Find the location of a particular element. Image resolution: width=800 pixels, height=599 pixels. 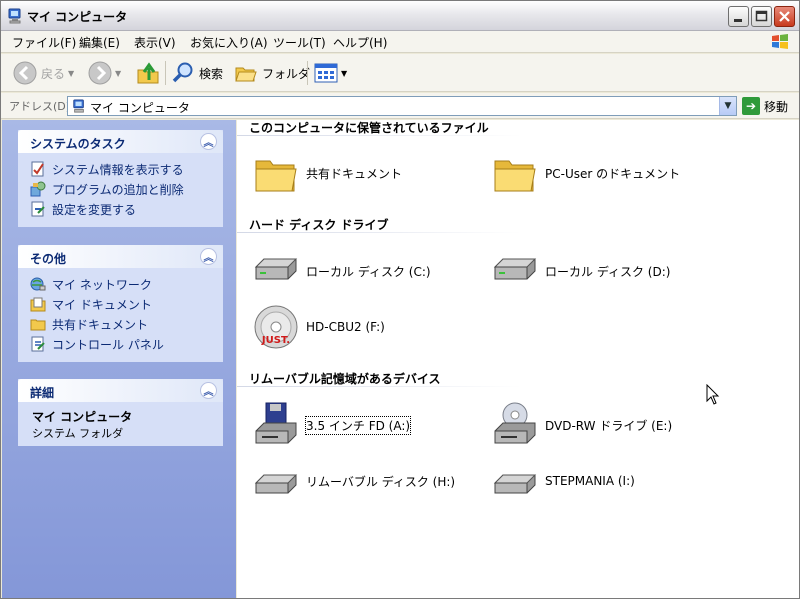

shared-documents-link: 共有ドキュメント is located at coordinates (126, 324).